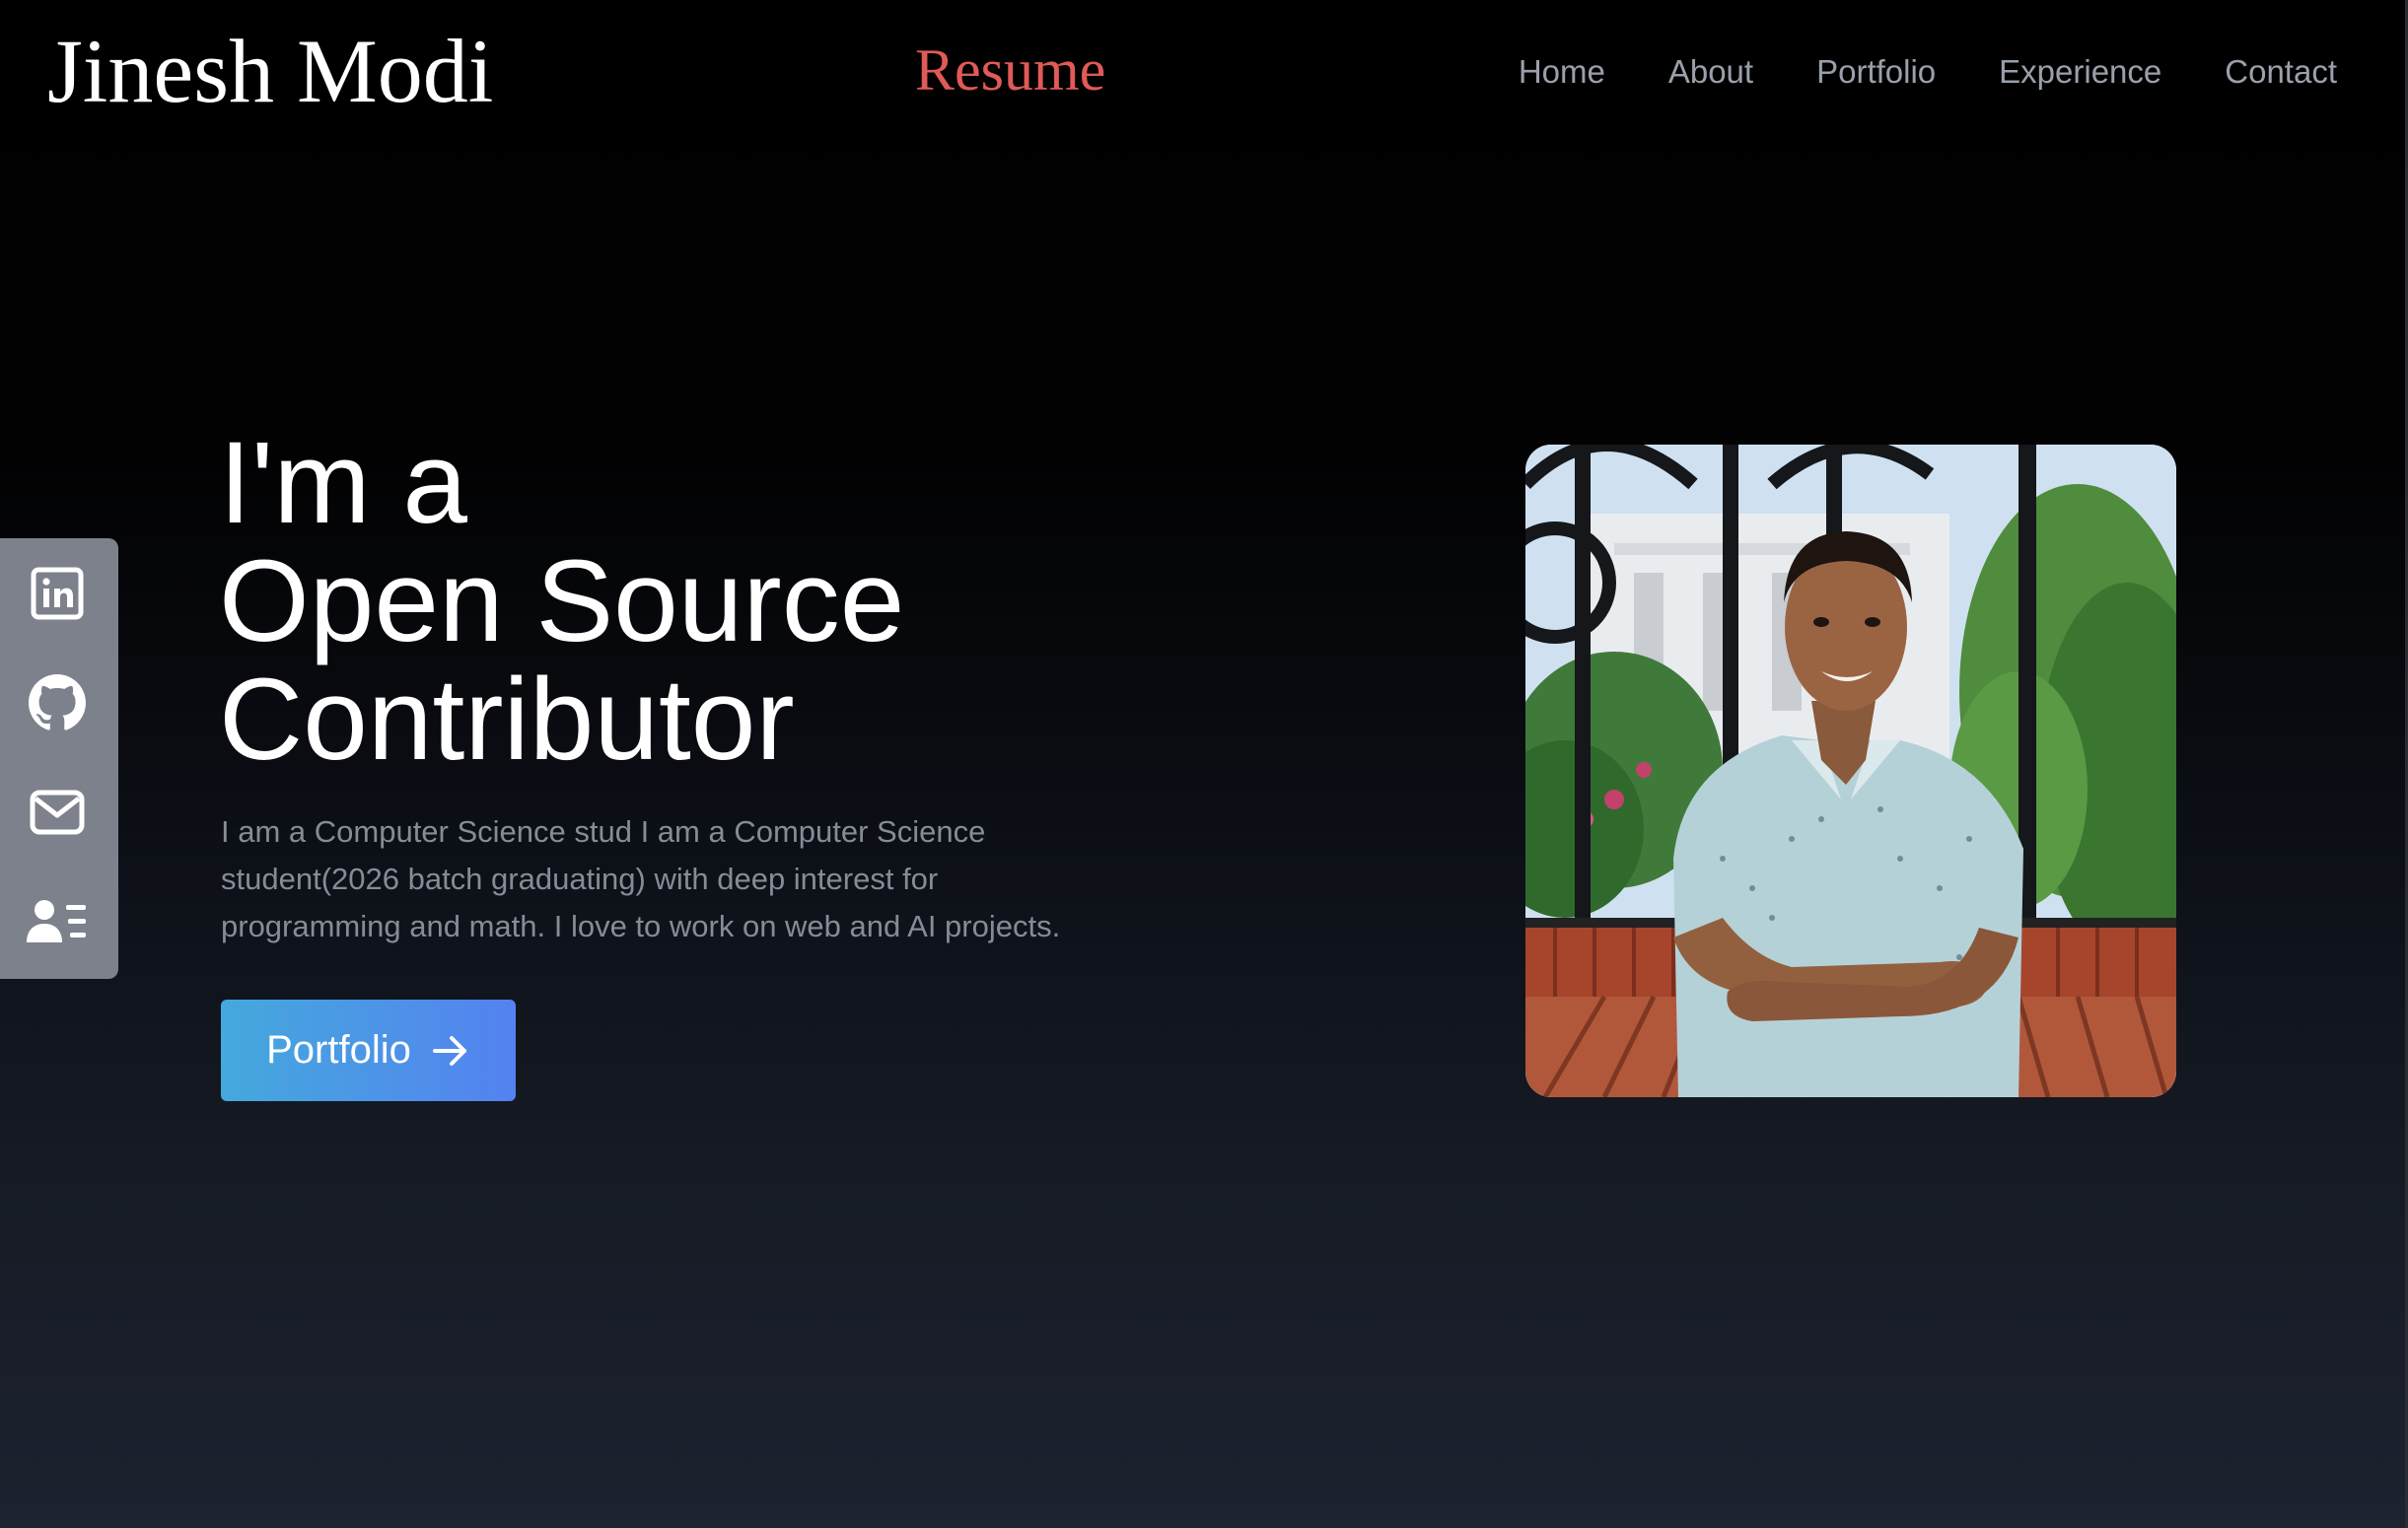  I want to click on hero-title: I'm a Open Source Contributor, so click(561, 602).